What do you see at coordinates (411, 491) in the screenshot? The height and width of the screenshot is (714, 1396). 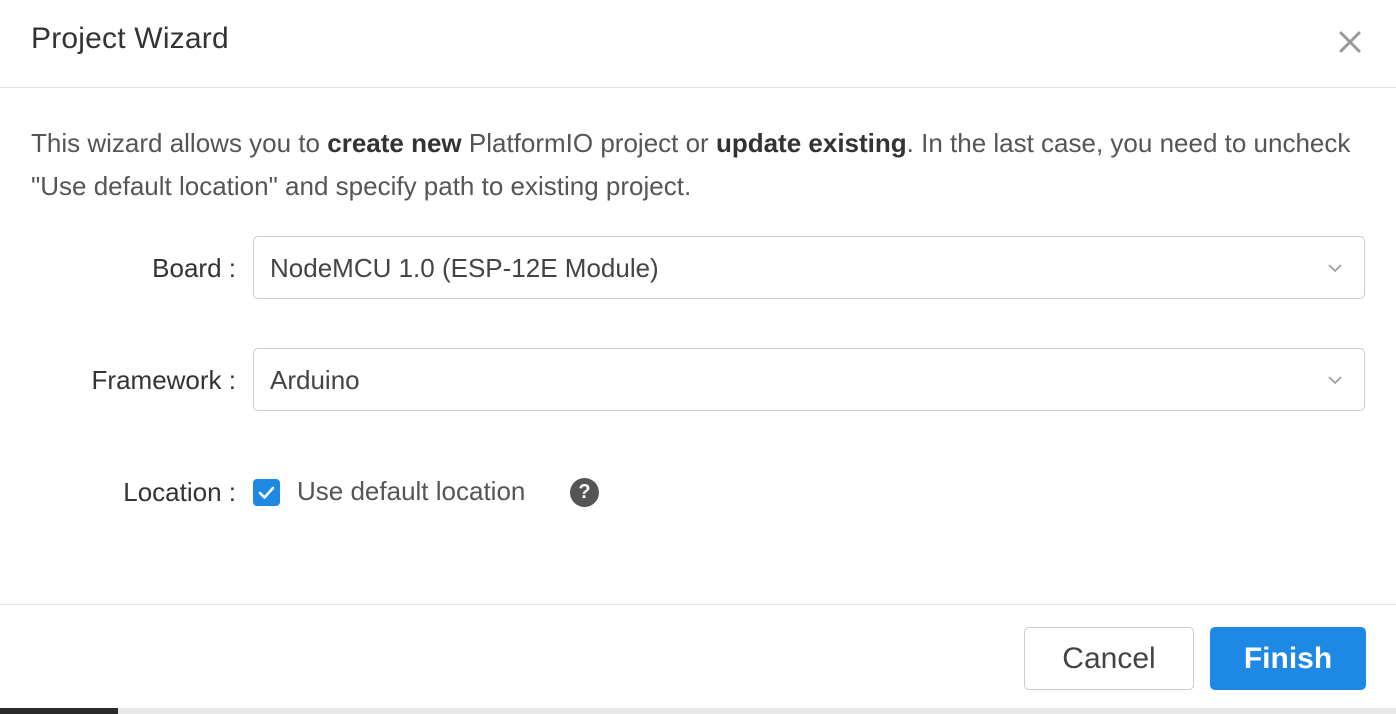 I see `use-default-location-label: Use default location` at bounding box center [411, 491].